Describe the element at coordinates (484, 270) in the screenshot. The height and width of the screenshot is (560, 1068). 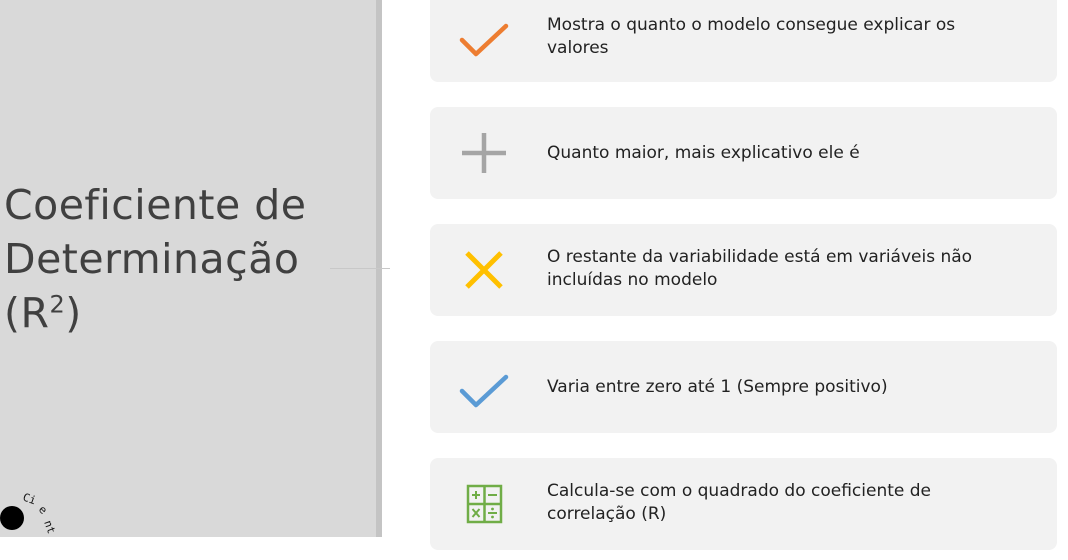
I see `close-yellow-icon` at that location.